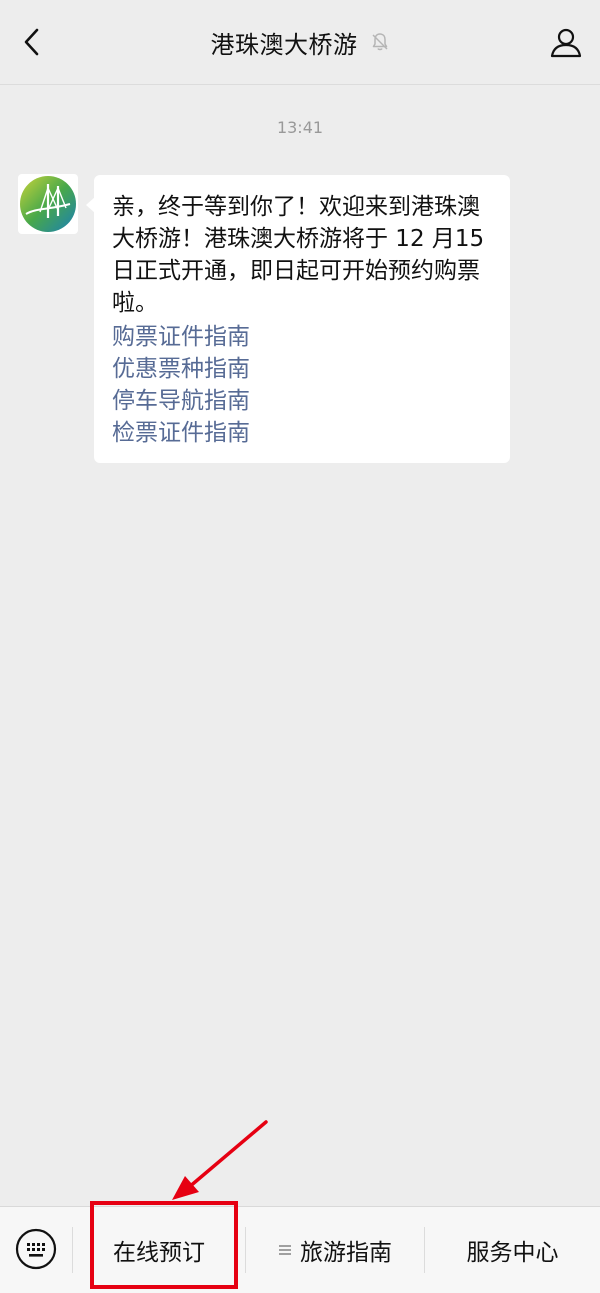  I want to click on menu-service-center: 服务中心, so click(512, 1250).